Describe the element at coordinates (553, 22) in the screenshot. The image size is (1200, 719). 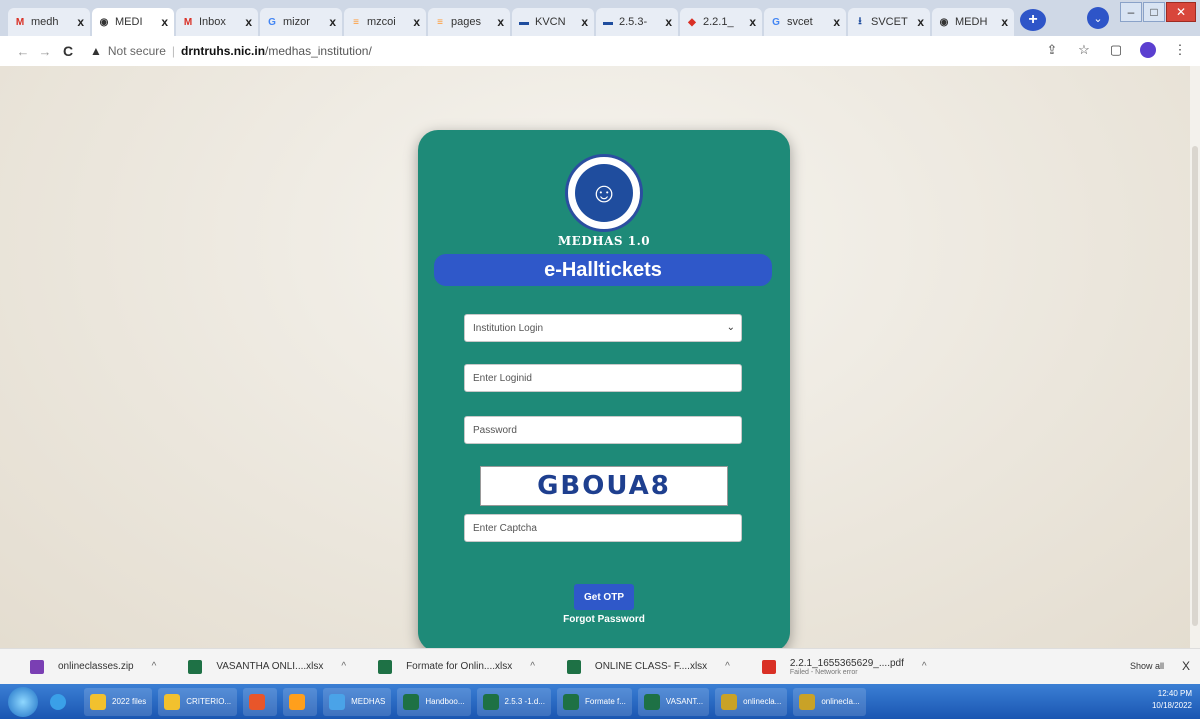
I see `tab-6: ▬ KVCN x` at that location.